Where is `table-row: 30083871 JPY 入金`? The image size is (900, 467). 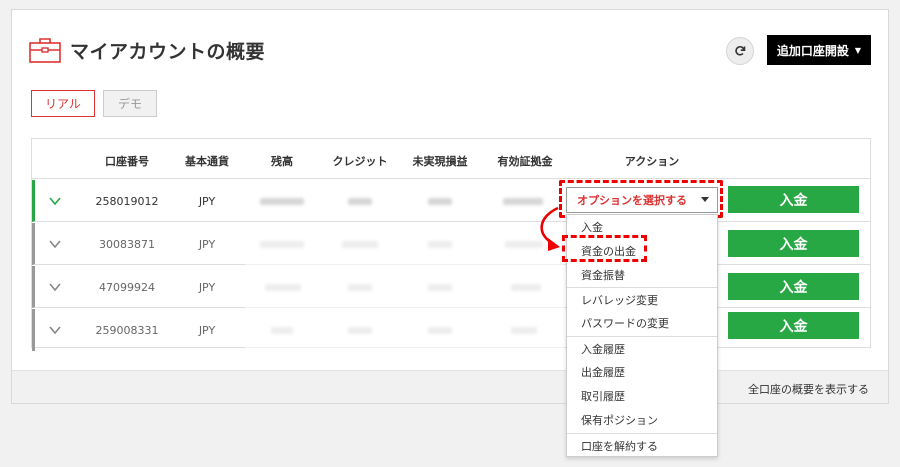 table-row: 30083871 JPY 入金 is located at coordinates (451, 244).